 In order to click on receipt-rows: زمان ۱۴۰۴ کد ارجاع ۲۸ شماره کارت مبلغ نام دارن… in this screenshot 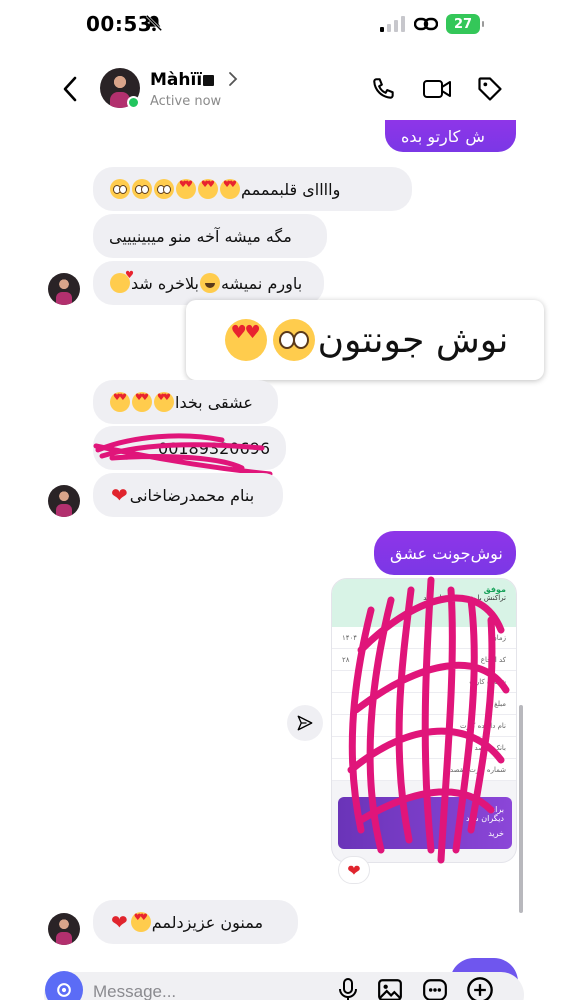, I will do `click(424, 704)`.